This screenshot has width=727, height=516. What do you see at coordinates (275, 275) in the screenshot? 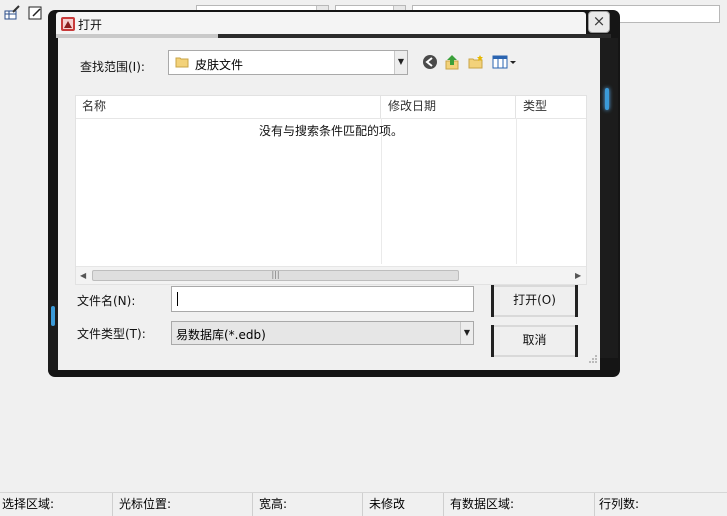
I see `scroll-thumb: |||` at bounding box center [275, 275].